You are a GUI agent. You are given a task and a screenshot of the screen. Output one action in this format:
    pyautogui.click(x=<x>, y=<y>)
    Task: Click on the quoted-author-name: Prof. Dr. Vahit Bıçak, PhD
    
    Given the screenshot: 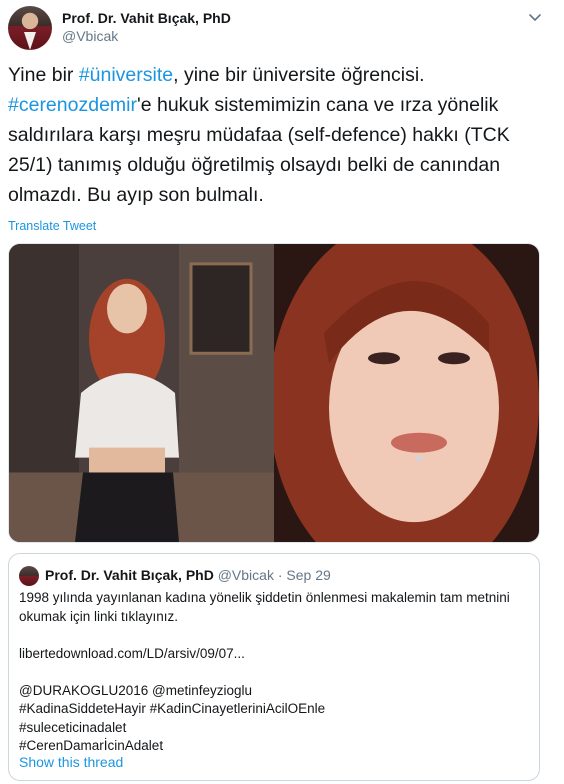 What is the action you would take?
    pyautogui.click(x=129, y=575)
    